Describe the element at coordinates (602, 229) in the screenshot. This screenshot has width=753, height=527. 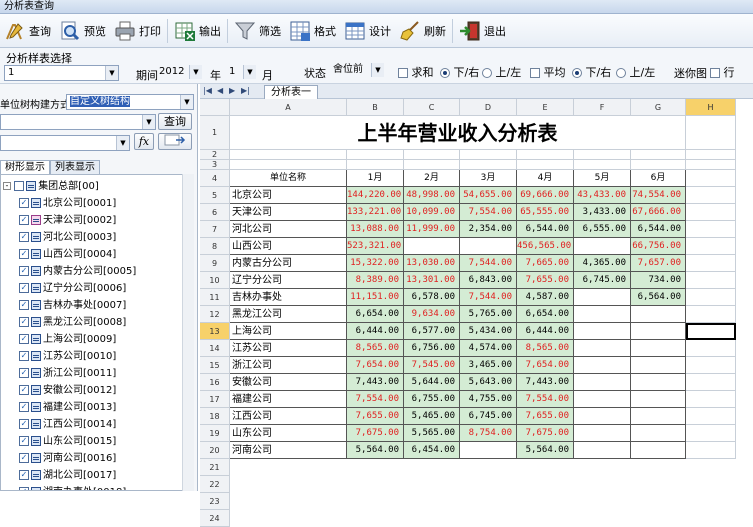
I see `value-cell: 6,555.00` at that location.